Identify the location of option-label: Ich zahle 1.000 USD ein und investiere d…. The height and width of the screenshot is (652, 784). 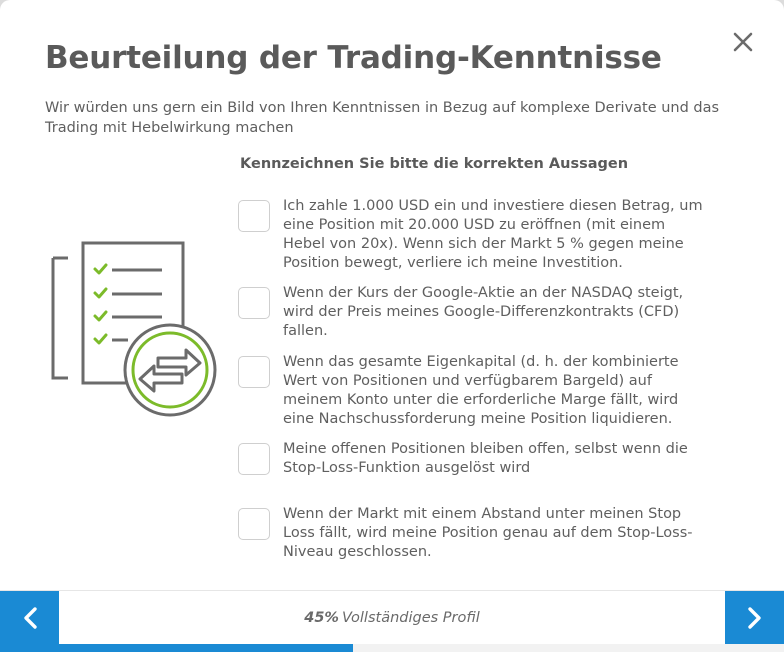
(493, 235).